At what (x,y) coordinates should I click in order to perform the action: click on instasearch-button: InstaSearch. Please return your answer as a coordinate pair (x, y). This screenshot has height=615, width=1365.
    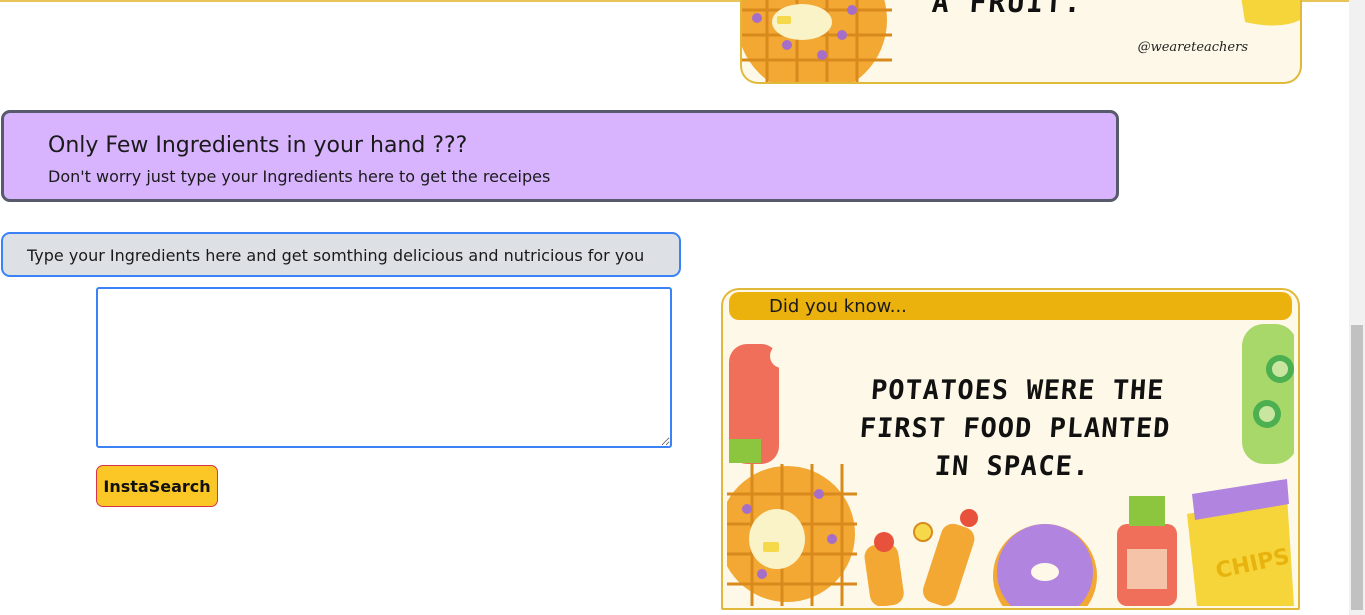
    Looking at the image, I should click on (157, 486).